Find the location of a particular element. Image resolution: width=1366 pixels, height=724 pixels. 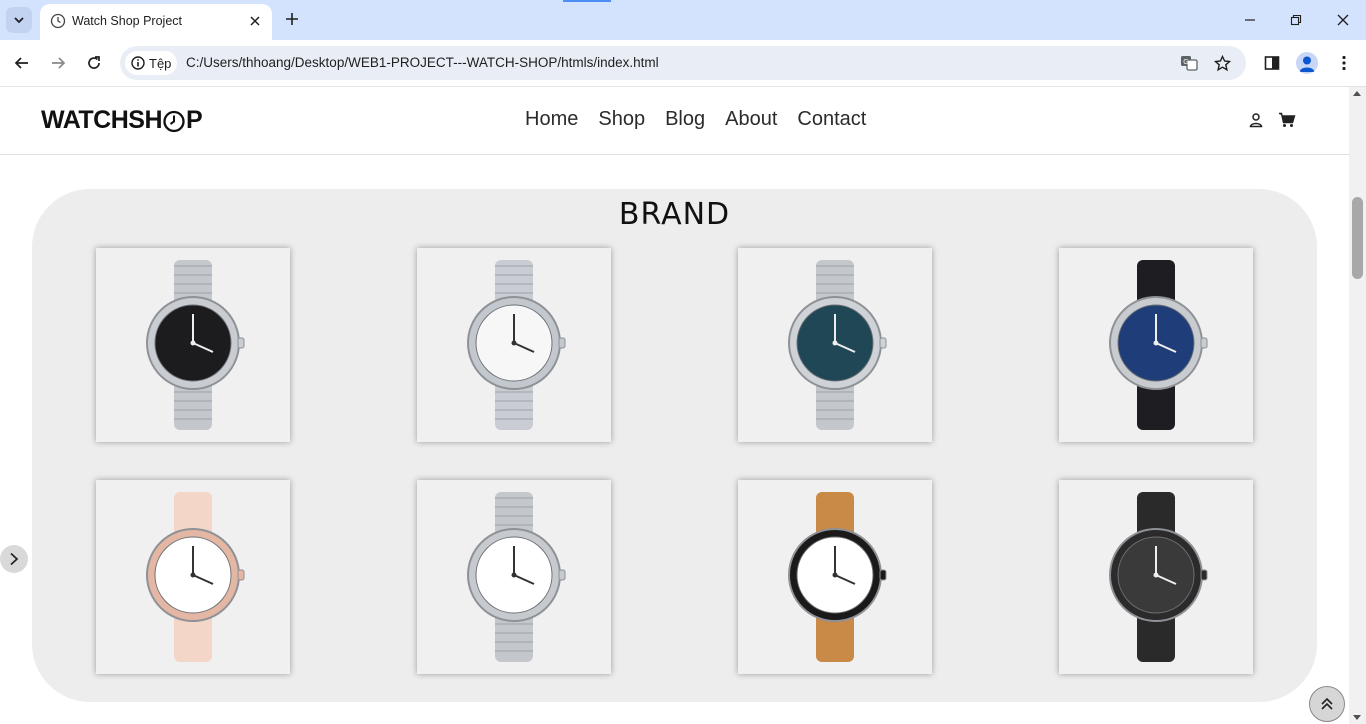

tab-strip-indicator is located at coordinates (587, 1).